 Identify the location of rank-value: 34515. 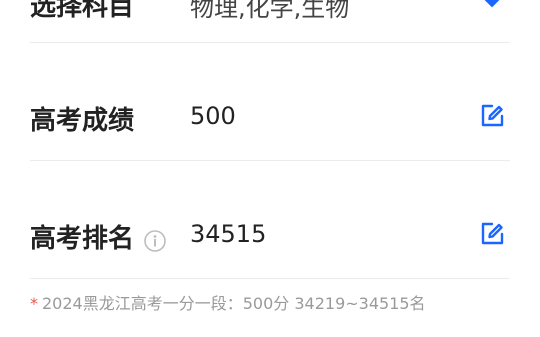
(228, 234).